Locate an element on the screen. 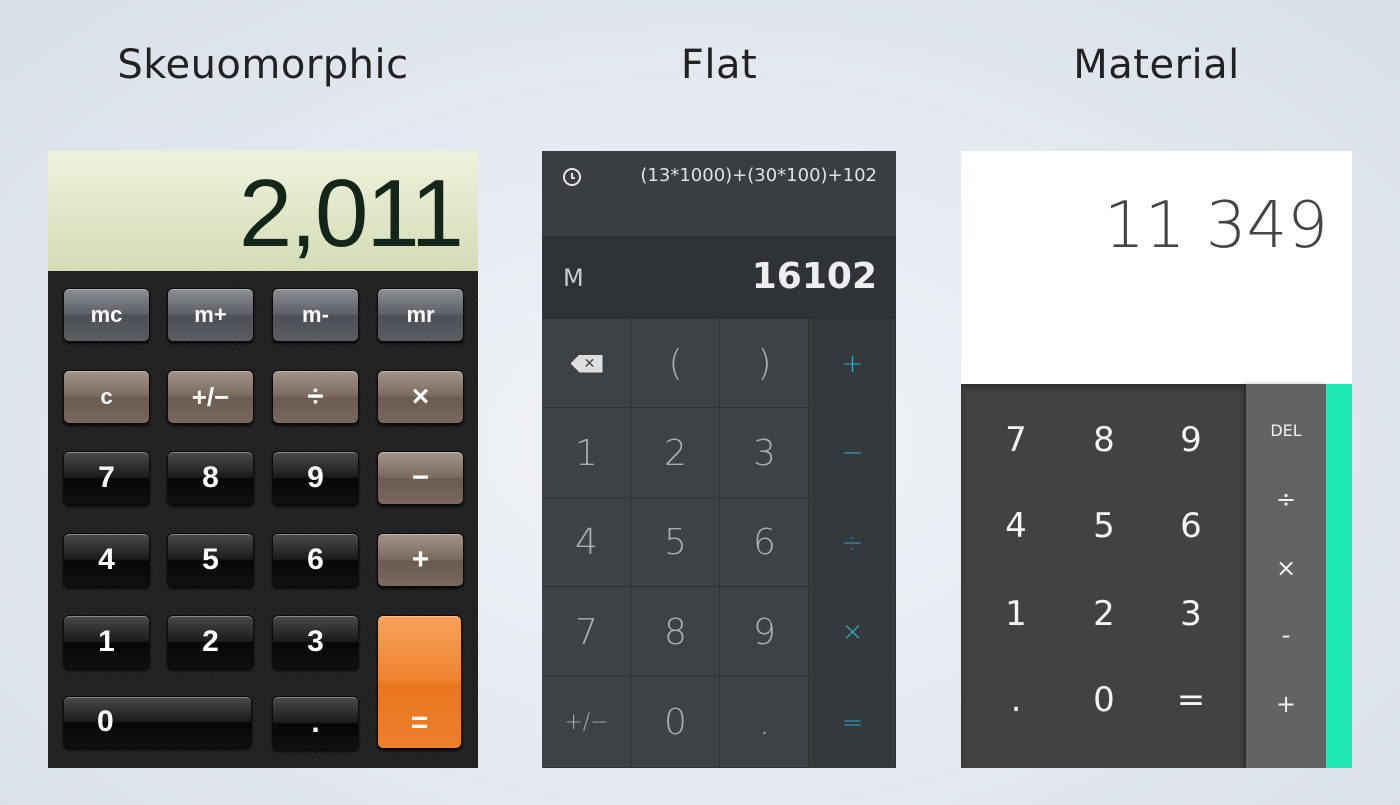 This screenshot has width=1400, height=805. memory-recall-button: mr is located at coordinates (420, 315).